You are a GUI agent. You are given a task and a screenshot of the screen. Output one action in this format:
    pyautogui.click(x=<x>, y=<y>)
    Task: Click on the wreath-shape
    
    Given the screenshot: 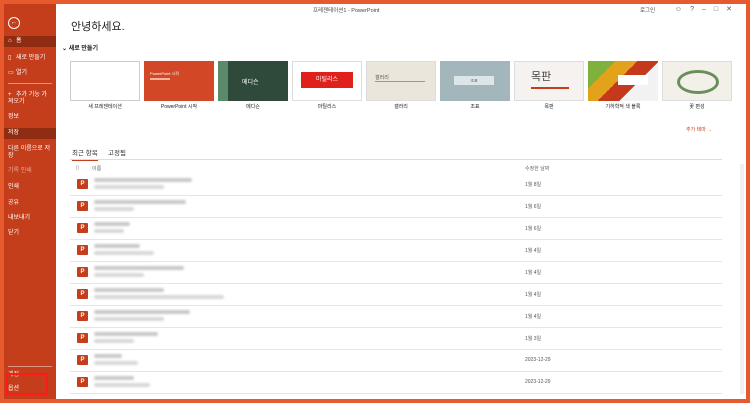 What is the action you would take?
    pyautogui.click(x=698, y=82)
    